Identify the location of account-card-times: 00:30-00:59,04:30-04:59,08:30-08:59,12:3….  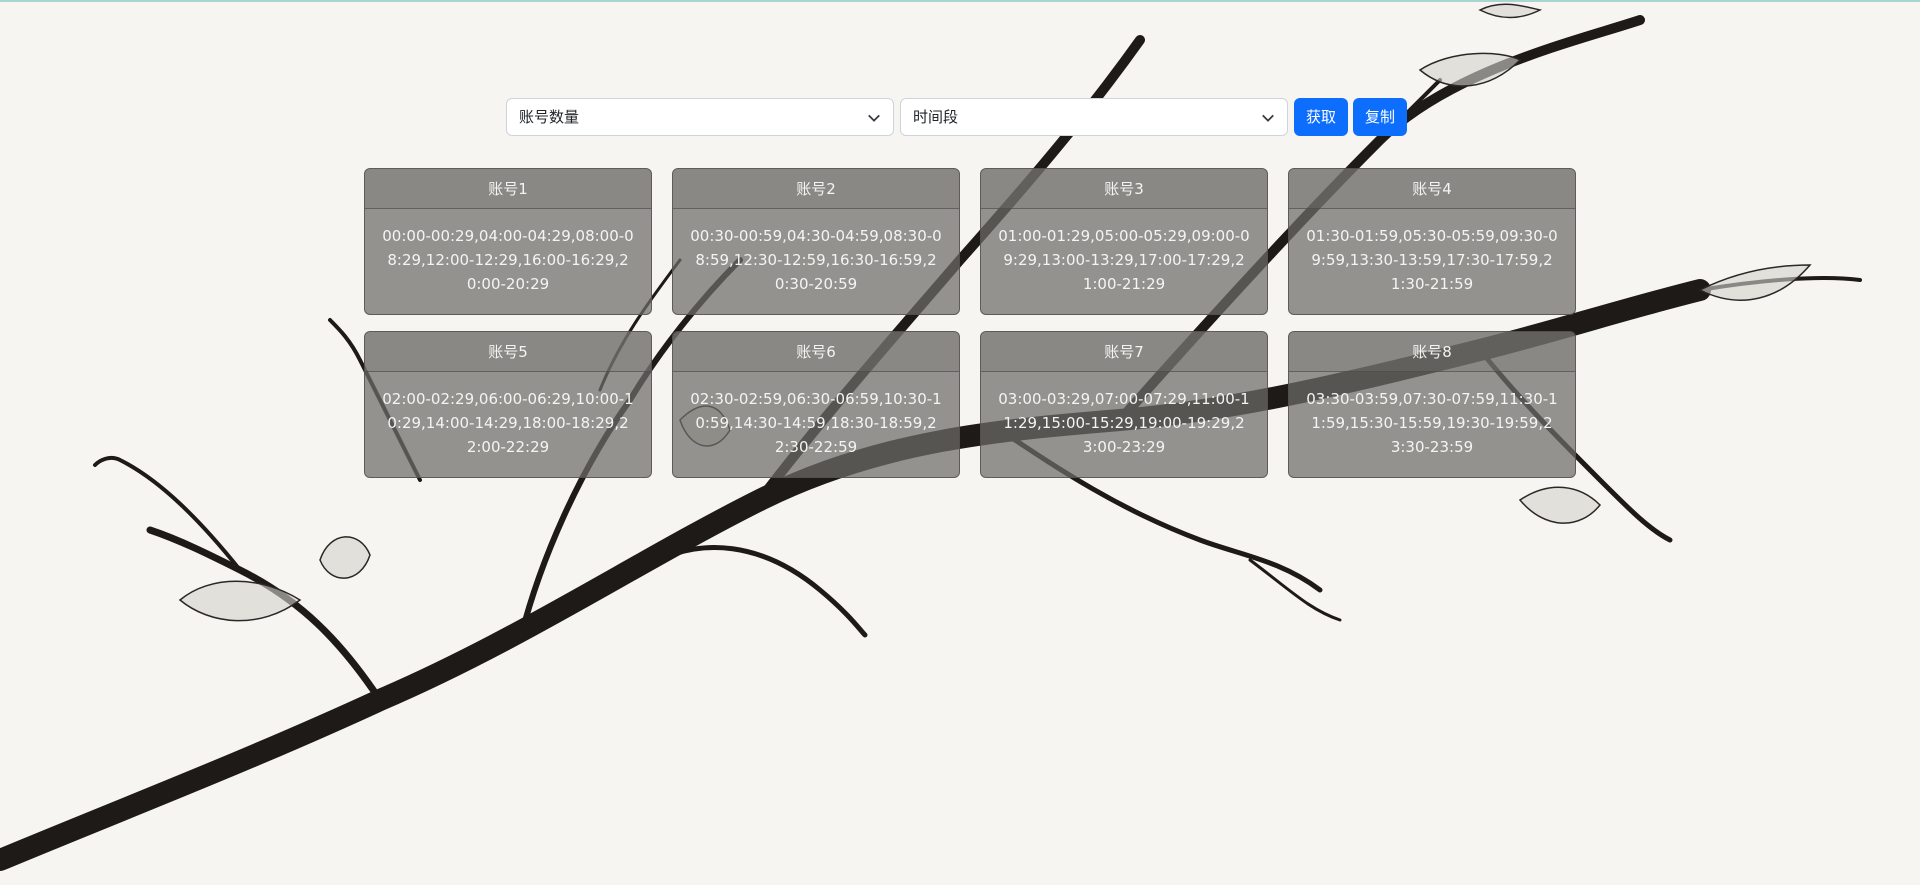
(816, 260).